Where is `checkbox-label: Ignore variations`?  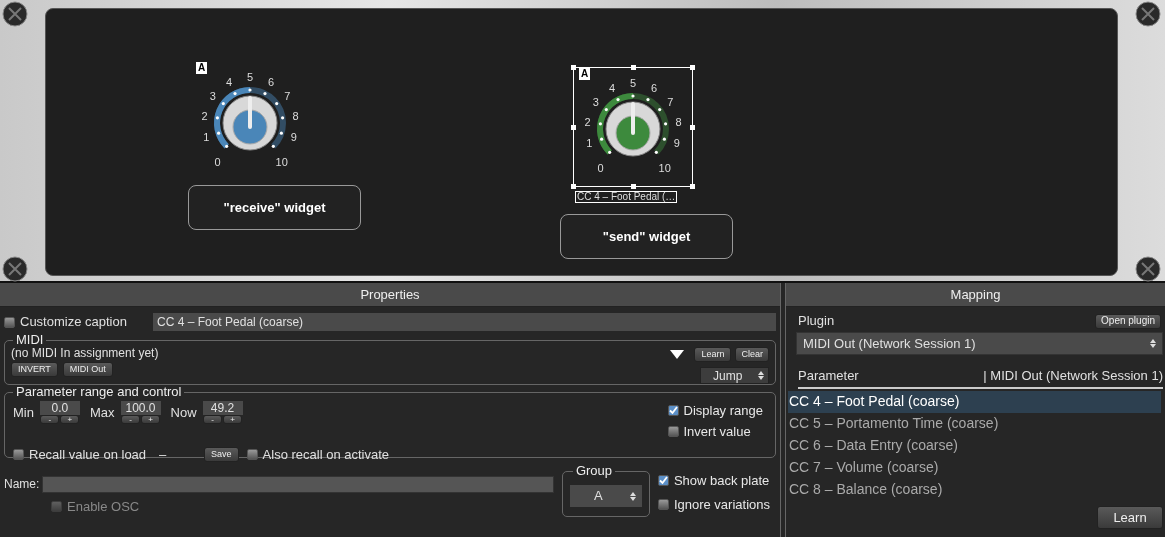
checkbox-label: Ignore variations is located at coordinates (721, 504).